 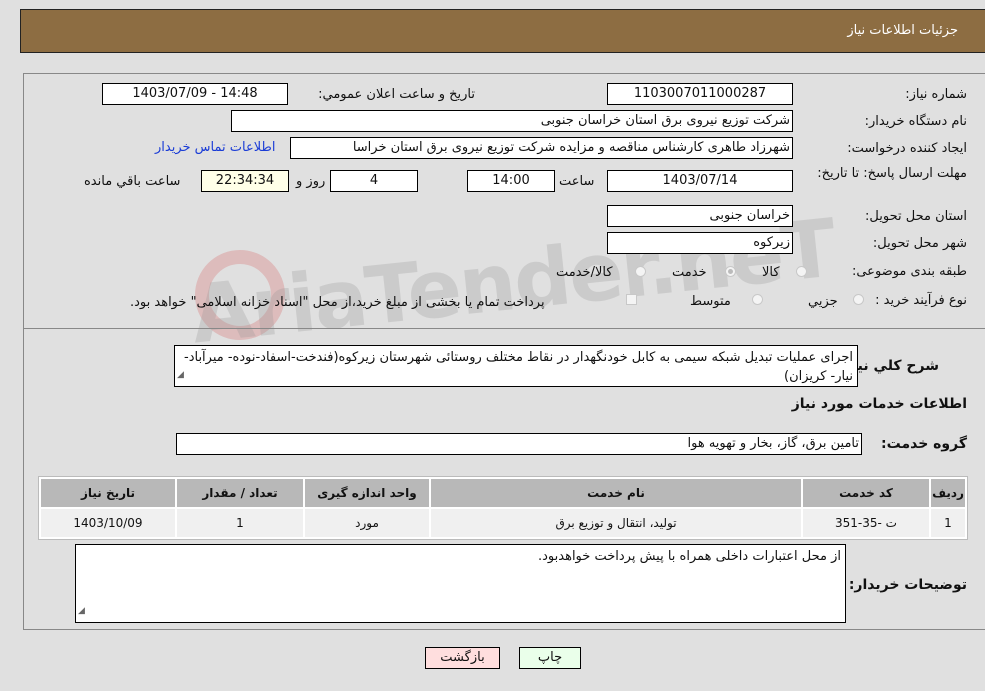 I want to click on days-label: روز و, so click(x=311, y=181).